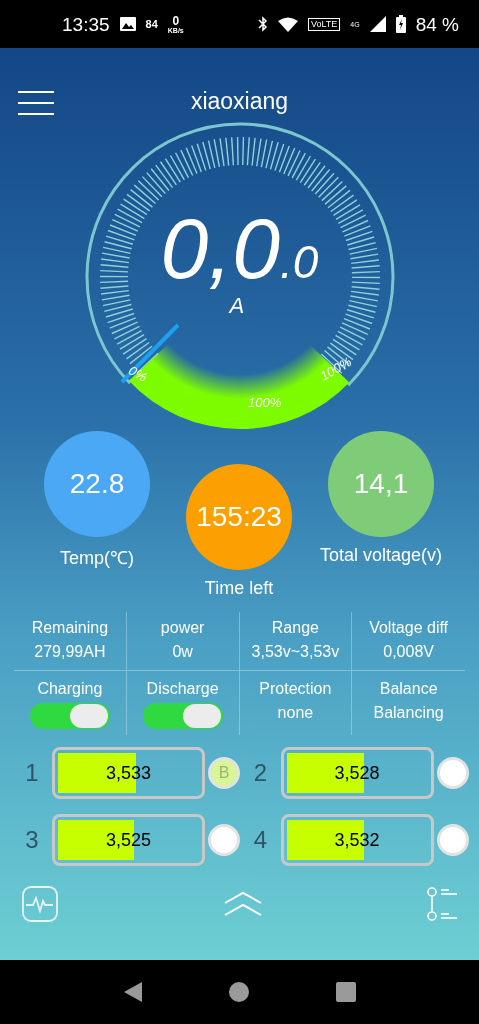 This screenshot has height=1024, width=479. What do you see at coordinates (295, 651) in the screenshot?
I see `stat-value: 3,53v~3,53v` at bounding box center [295, 651].